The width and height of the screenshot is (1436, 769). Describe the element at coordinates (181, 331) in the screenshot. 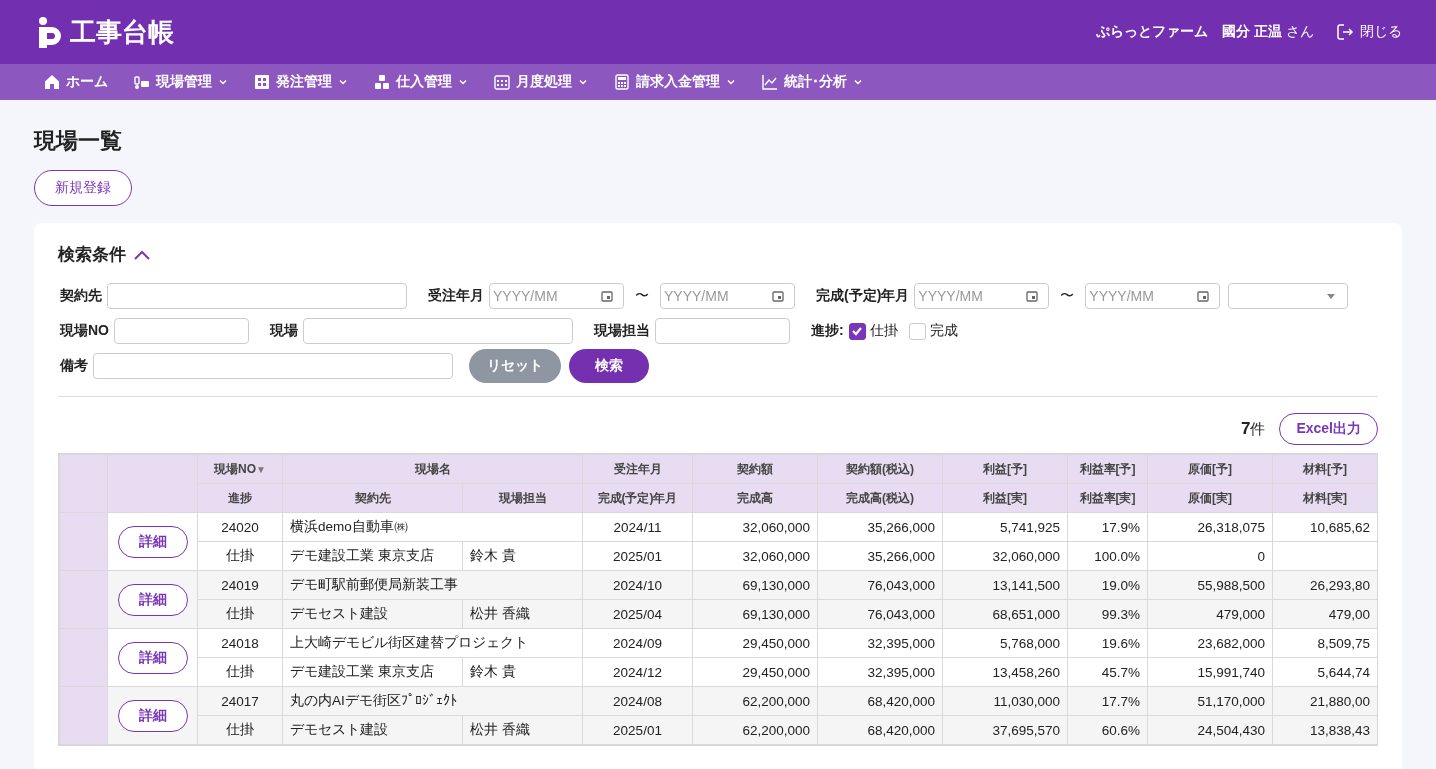

I see `site-no-field` at that location.